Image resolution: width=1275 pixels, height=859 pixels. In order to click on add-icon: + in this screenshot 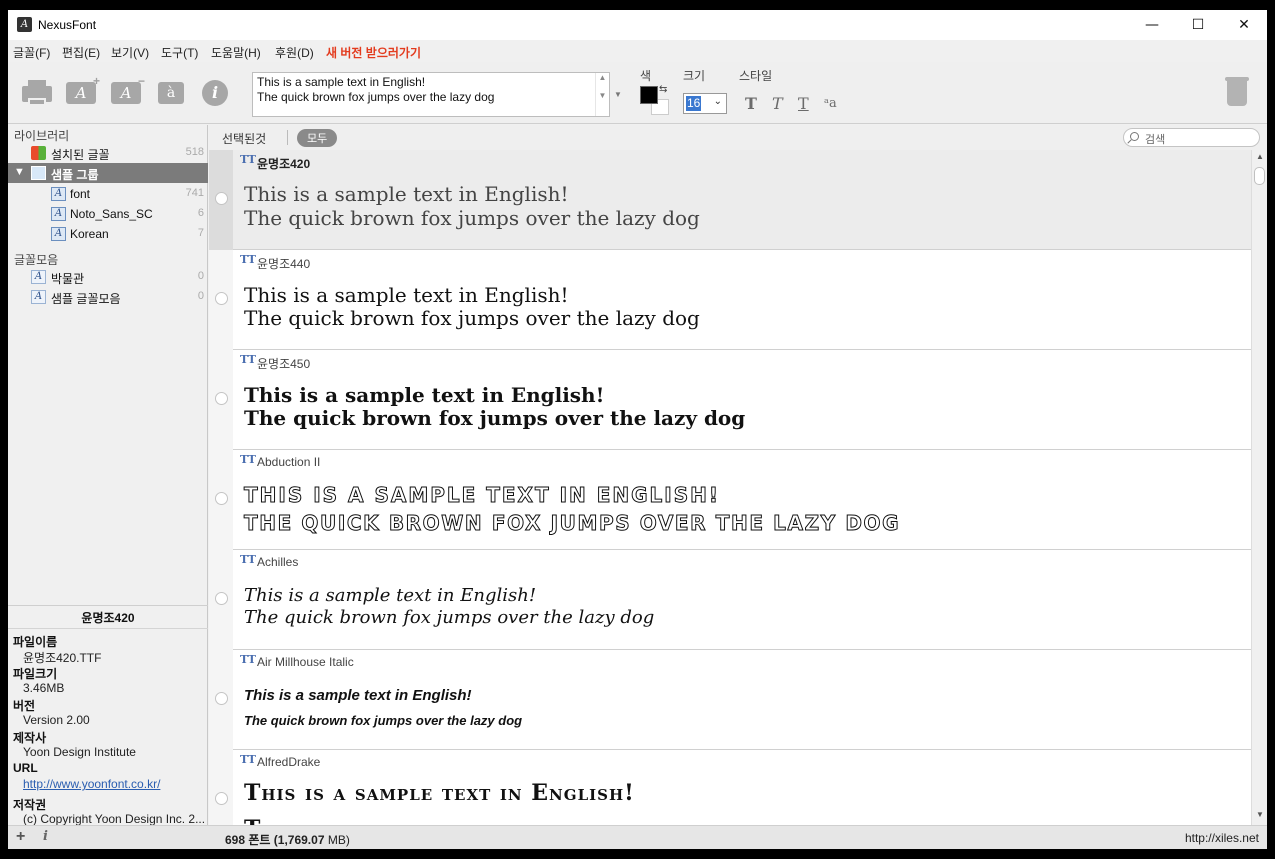, I will do `click(20, 837)`.